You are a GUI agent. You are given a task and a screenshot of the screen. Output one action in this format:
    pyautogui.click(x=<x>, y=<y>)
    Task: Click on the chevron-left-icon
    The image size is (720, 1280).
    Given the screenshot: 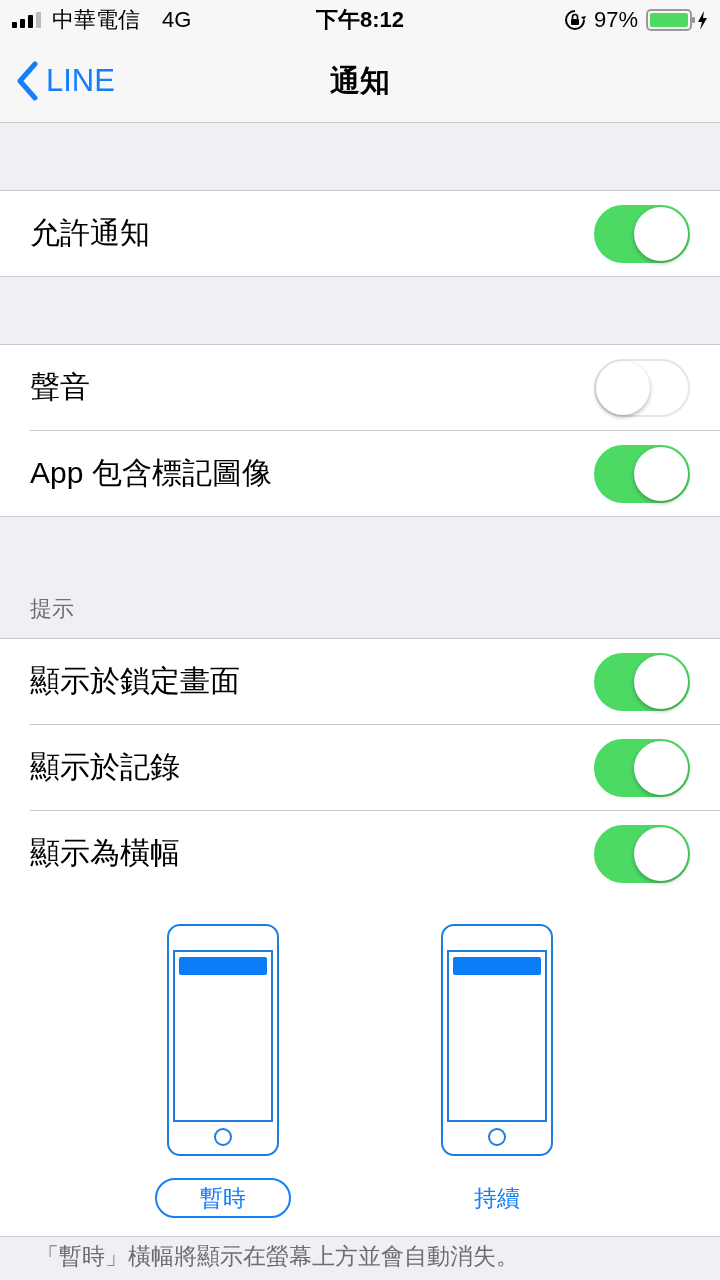 What is the action you would take?
    pyautogui.click(x=27, y=81)
    